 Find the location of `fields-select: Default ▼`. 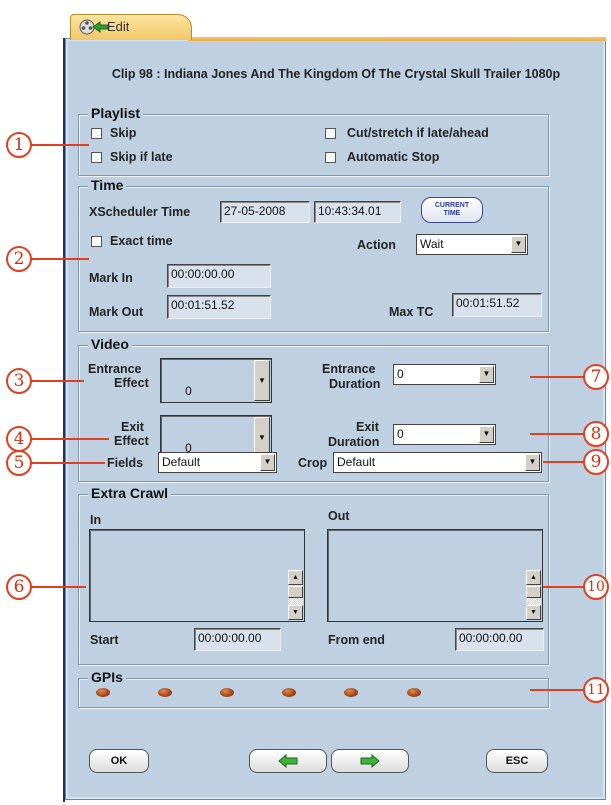

fields-select: Default ▼ is located at coordinates (217, 462).